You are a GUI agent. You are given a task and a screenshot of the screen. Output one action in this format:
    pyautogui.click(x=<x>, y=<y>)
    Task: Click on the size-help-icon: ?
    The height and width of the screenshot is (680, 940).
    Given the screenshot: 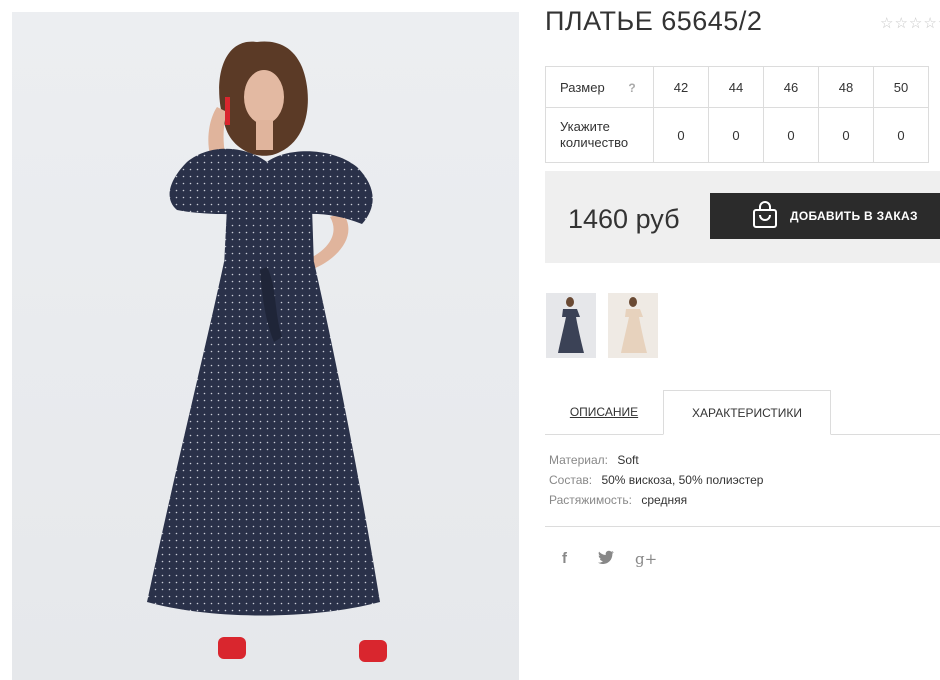 What is the action you would take?
    pyautogui.click(x=631, y=88)
    